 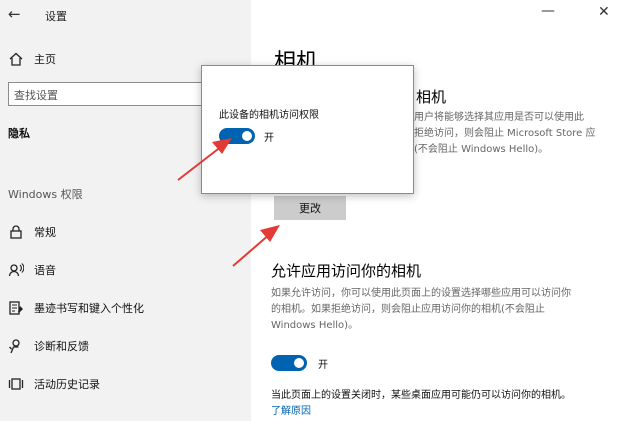 I want to click on device-camera-toggle, so click(x=237, y=136).